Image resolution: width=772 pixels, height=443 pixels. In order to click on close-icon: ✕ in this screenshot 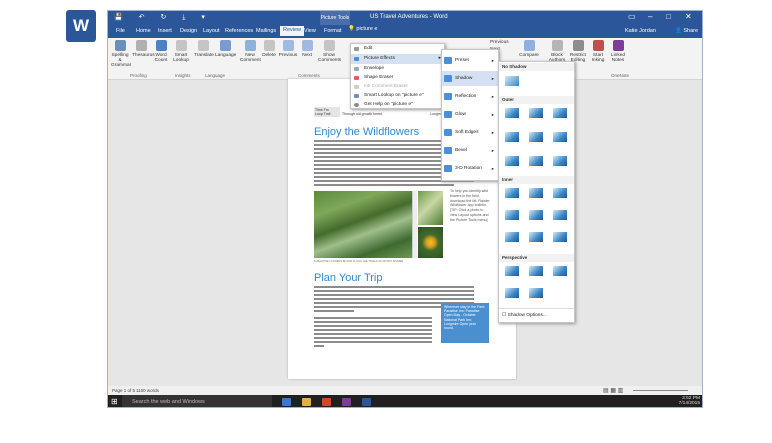, I will do `click(688, 16)`.